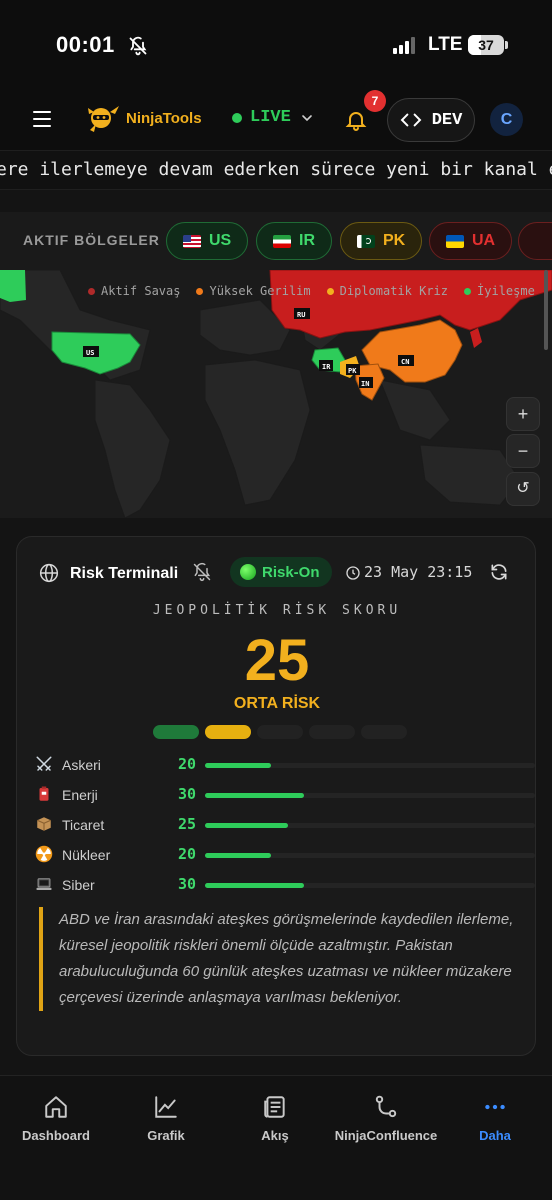 Image resolution: width=552 pixels, height=1200 pixels. Describe the element at coordinates (44, 884) in the screenshot. I see `laptop-icon` at that location.